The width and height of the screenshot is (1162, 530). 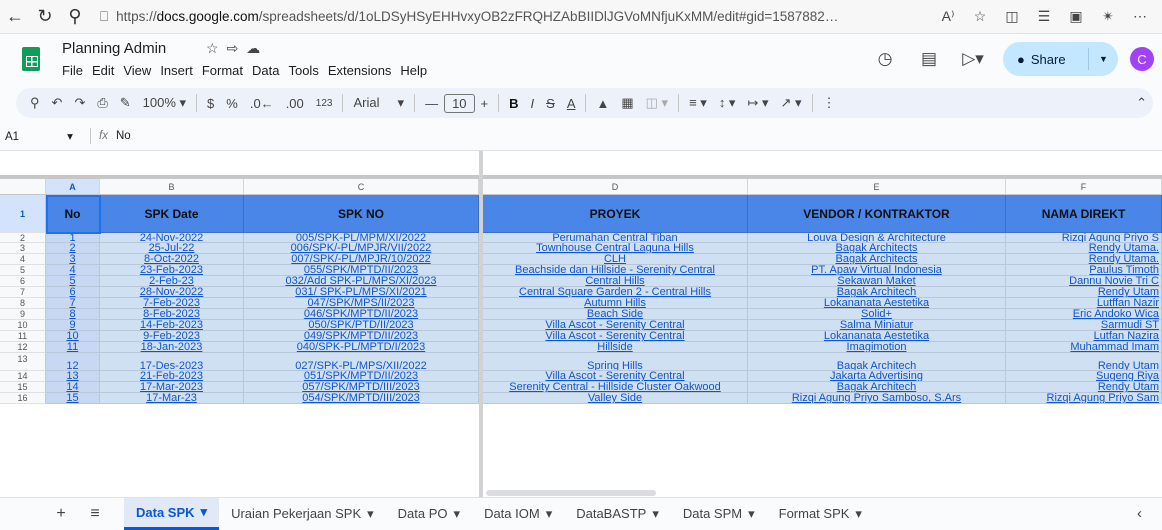 What do you see at coordinates (877, 325) in the screenshot?
I see `table-cell: Salma Miniatur` at bounding box center [877, 325].